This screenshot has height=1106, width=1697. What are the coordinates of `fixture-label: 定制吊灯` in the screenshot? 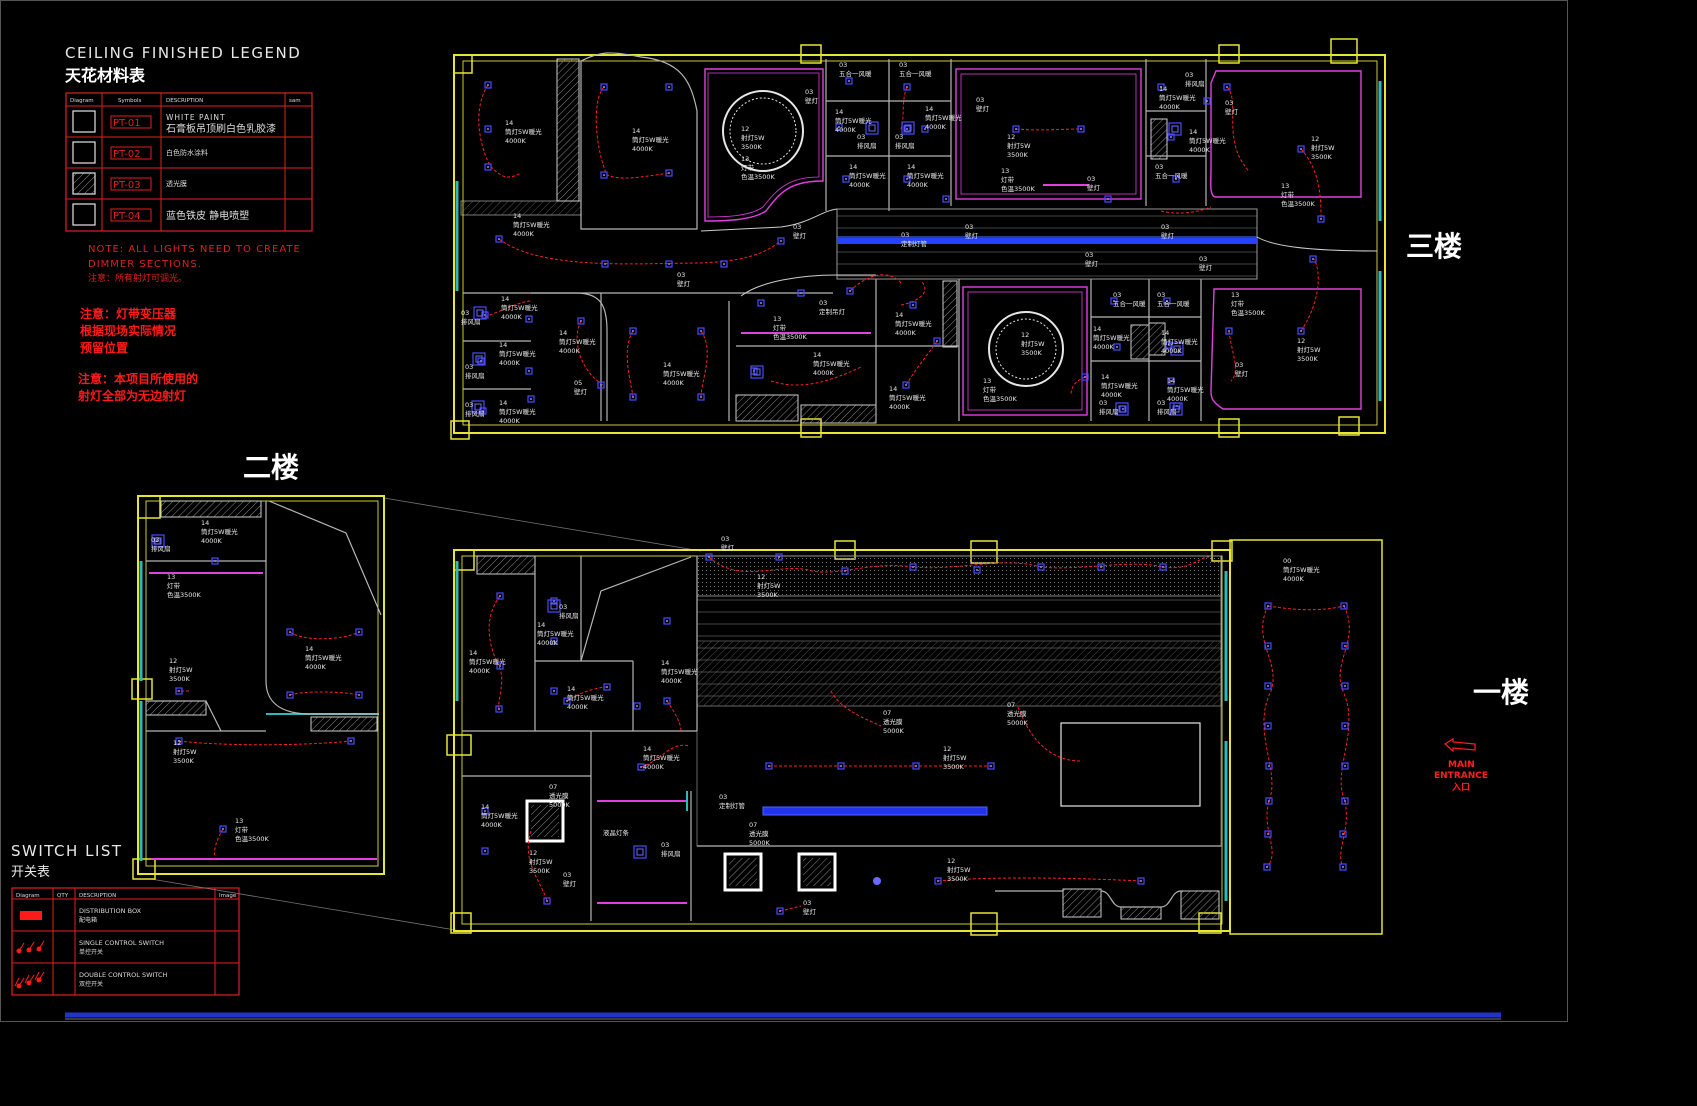 It's located at (832, 311).